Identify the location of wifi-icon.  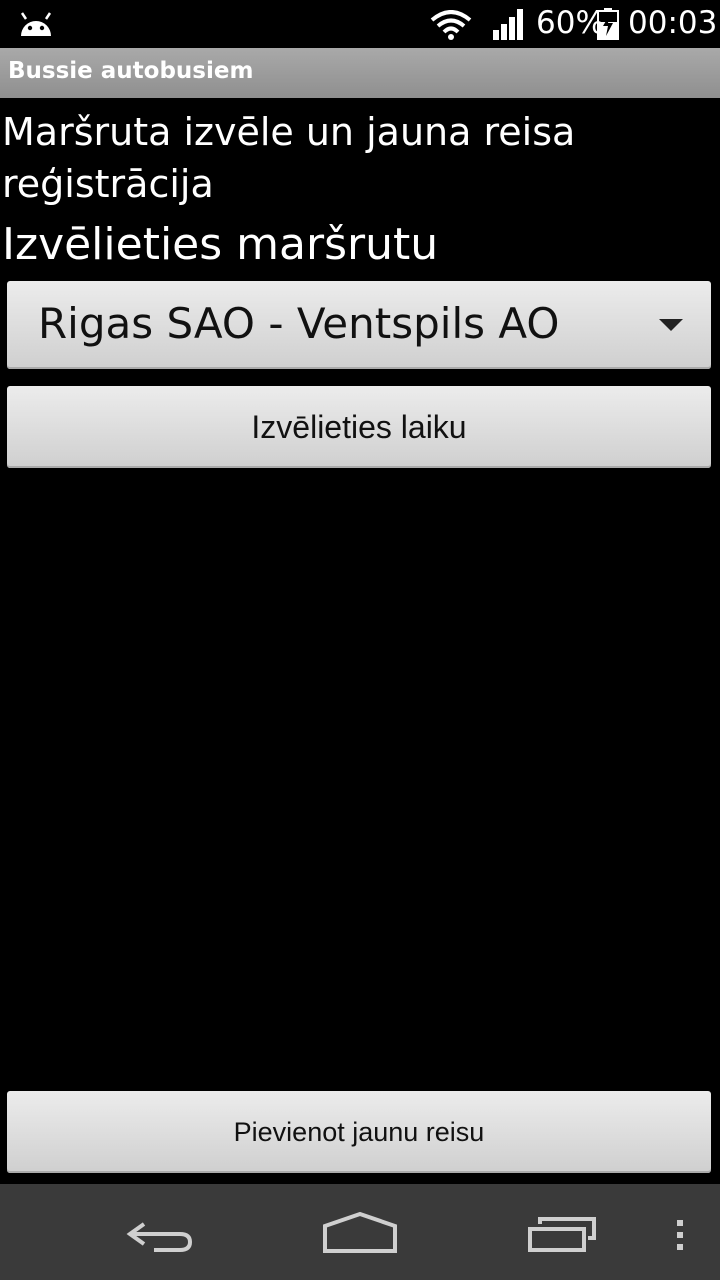
(451, 25).